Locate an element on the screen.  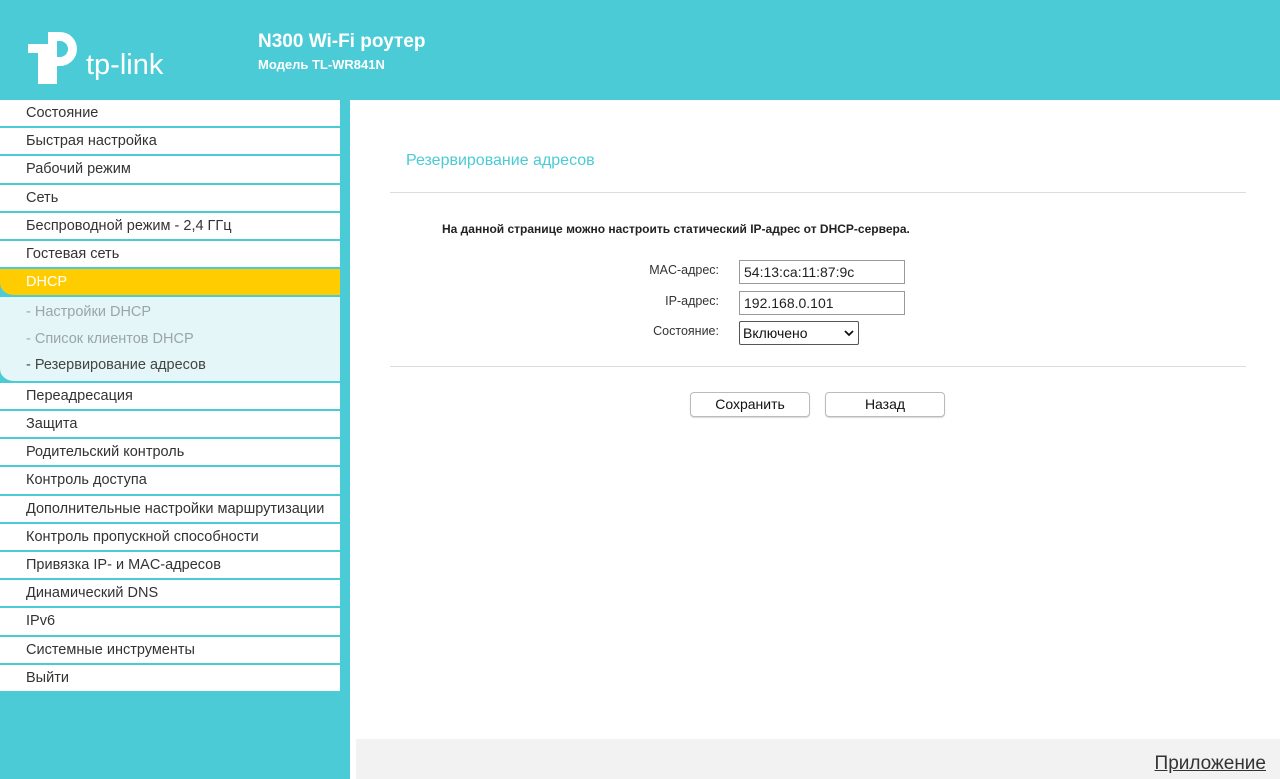
mac-address-input is located at coordinates (822, 272).